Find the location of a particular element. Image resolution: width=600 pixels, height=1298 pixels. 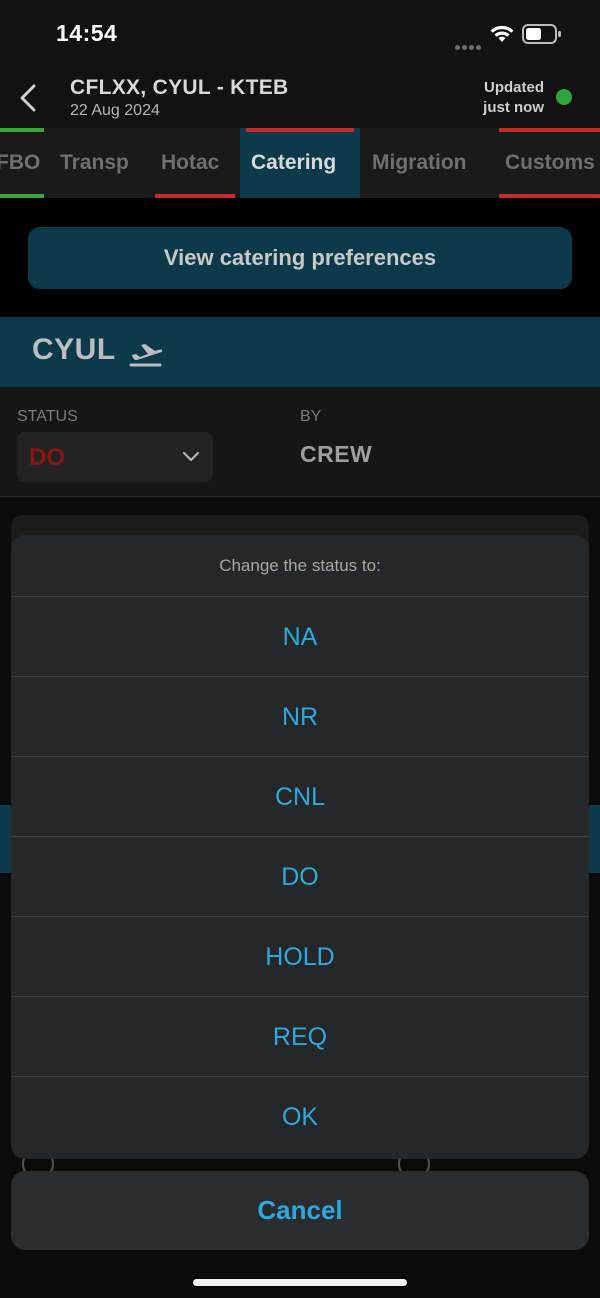

tab-migration: Migration is located at coordinates (429, 163).